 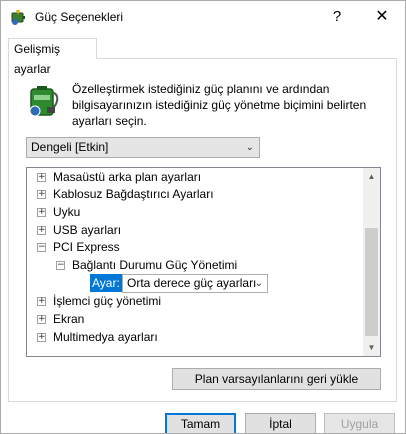 I want to click on tab-advanced-settings: Gelişmiş ayarlar, so click(x=52, y=57).